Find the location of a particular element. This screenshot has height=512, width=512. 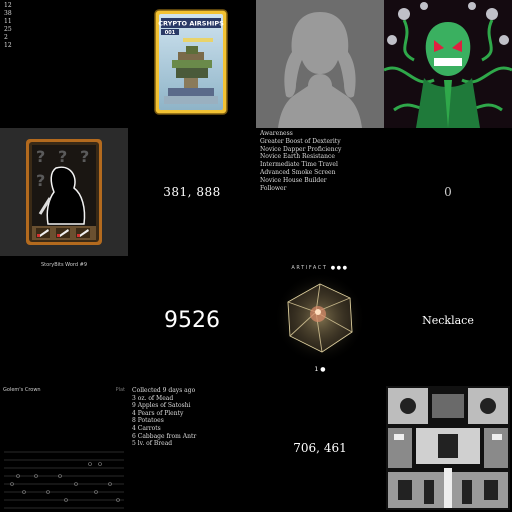

creature-art-tile is located at coordinates (448, 64).